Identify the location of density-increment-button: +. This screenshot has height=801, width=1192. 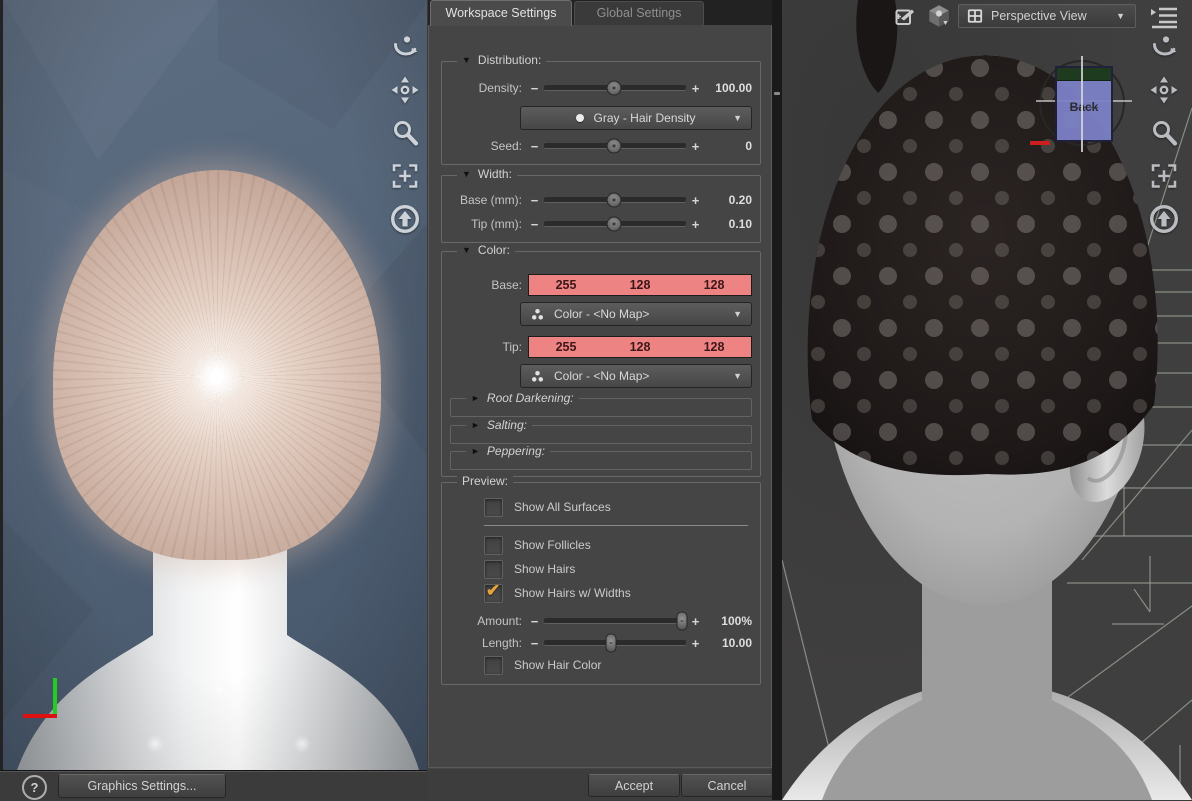
(695, 88).